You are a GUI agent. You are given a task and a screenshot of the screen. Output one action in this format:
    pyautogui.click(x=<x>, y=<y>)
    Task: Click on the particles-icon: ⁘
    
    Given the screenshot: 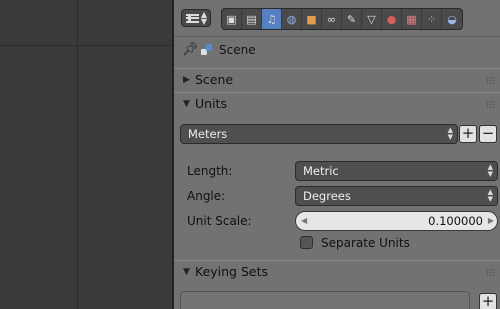 What is the action you would take?
    pyautogui.click(x=432, y=19)
    